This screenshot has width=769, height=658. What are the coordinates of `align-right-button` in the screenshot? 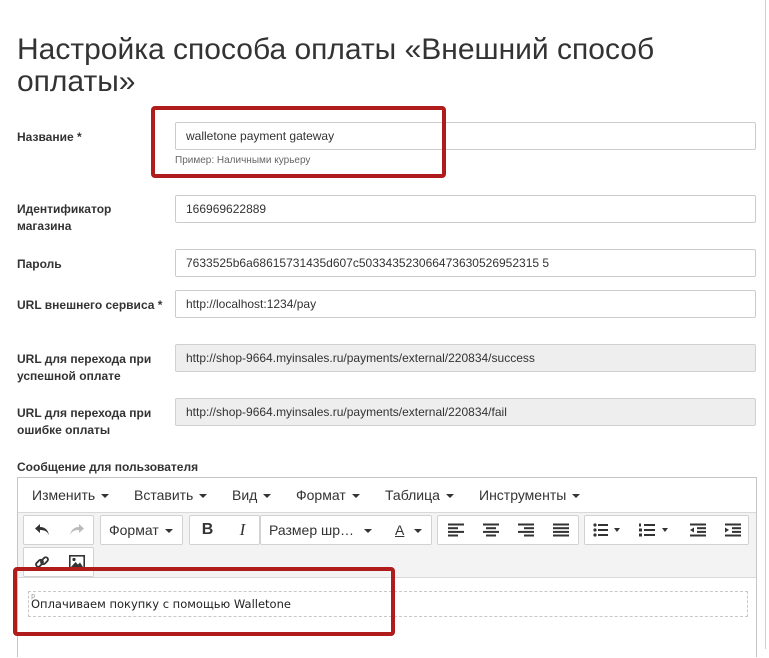 It's located at (525, 530).